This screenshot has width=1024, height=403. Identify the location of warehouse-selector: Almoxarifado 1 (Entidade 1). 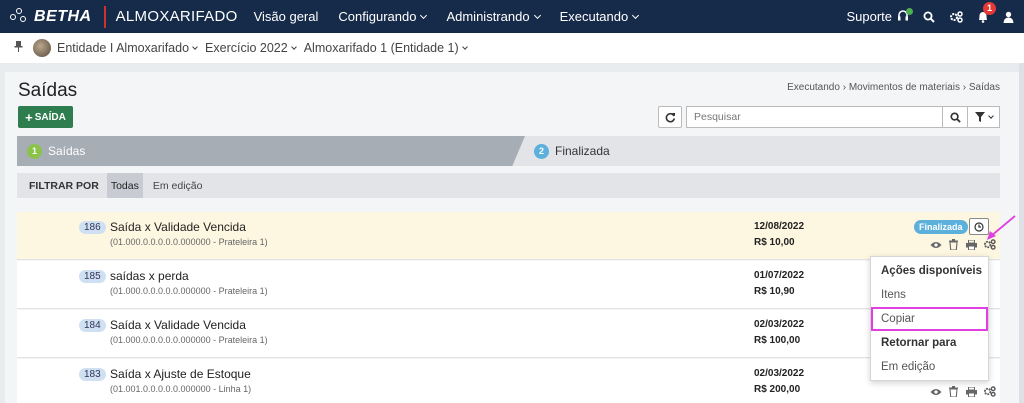
(385, 48).